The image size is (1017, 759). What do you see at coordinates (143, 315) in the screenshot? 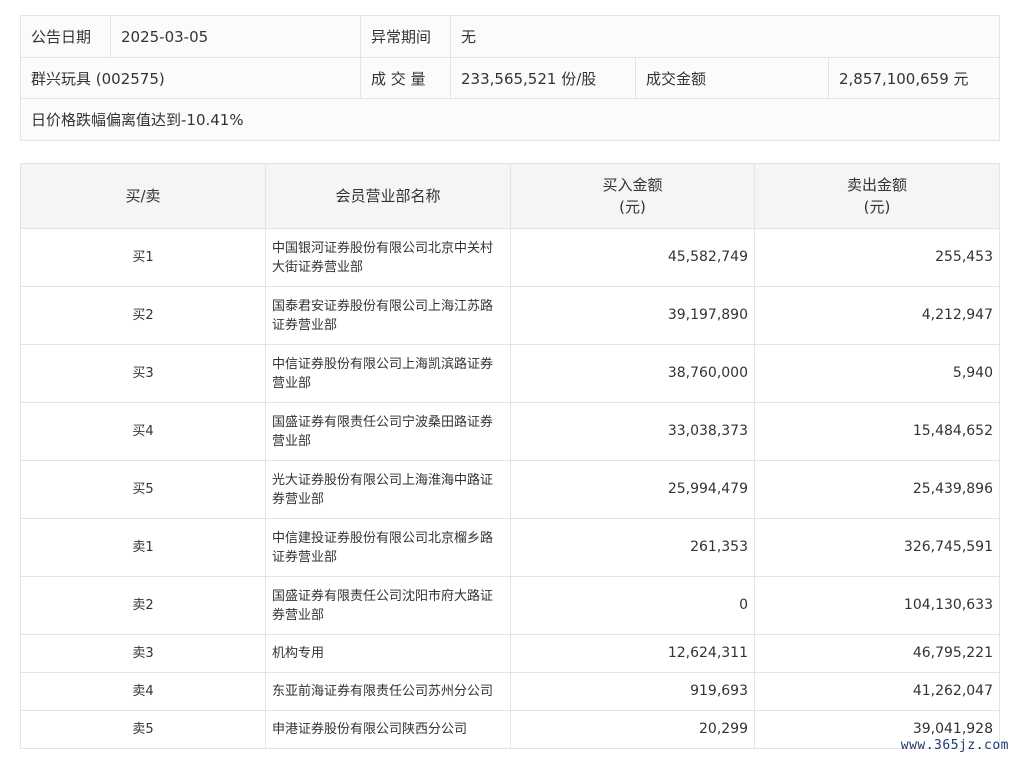
I see `row-side: 买2` at bounding box center [143, 315].